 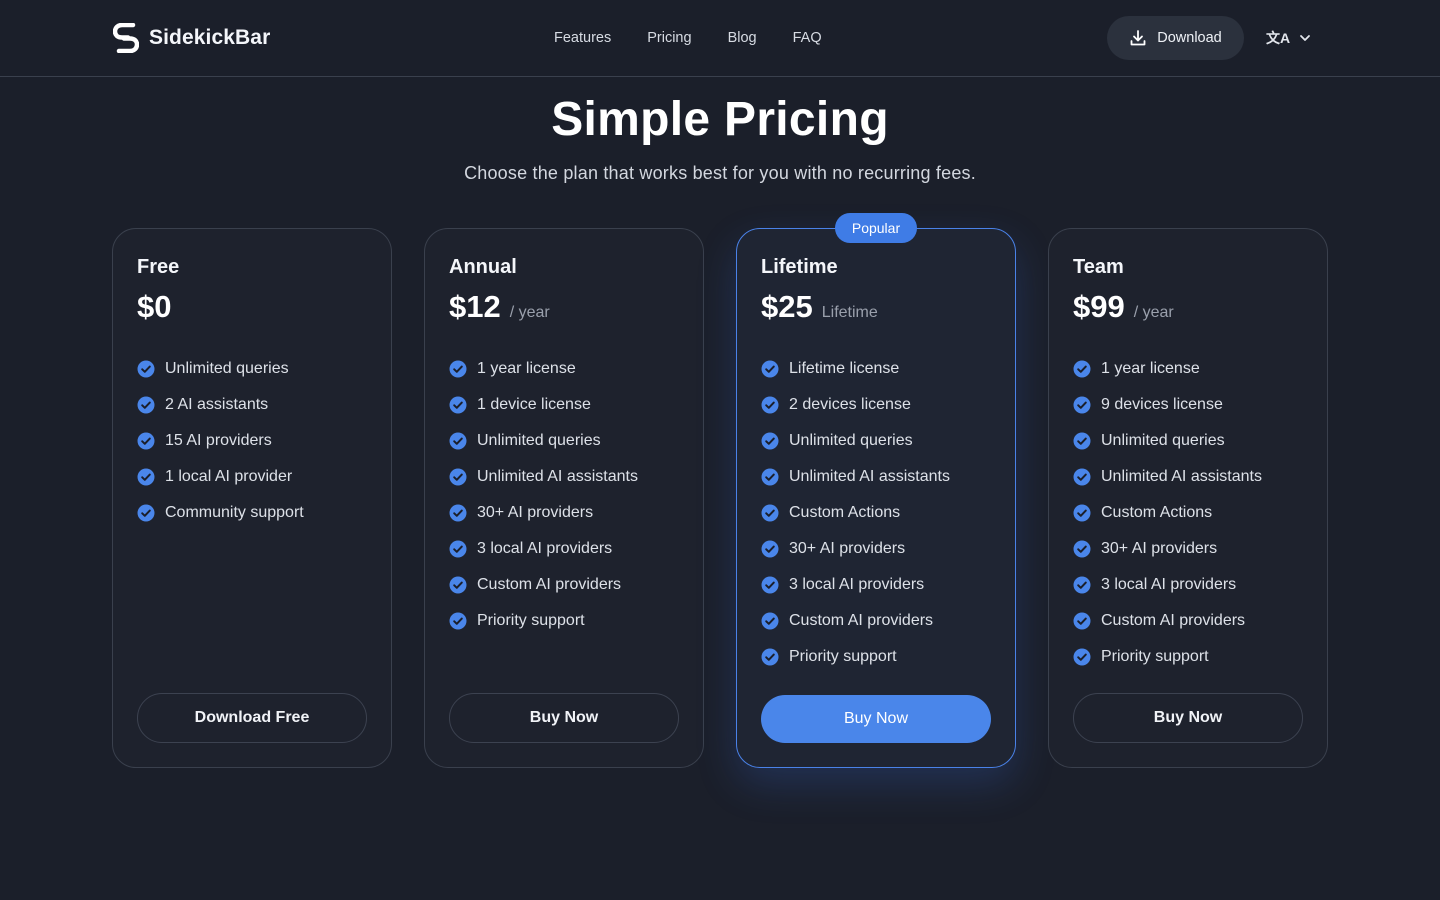 I want to click on plan-price: $0, so click(x=154, y=306).